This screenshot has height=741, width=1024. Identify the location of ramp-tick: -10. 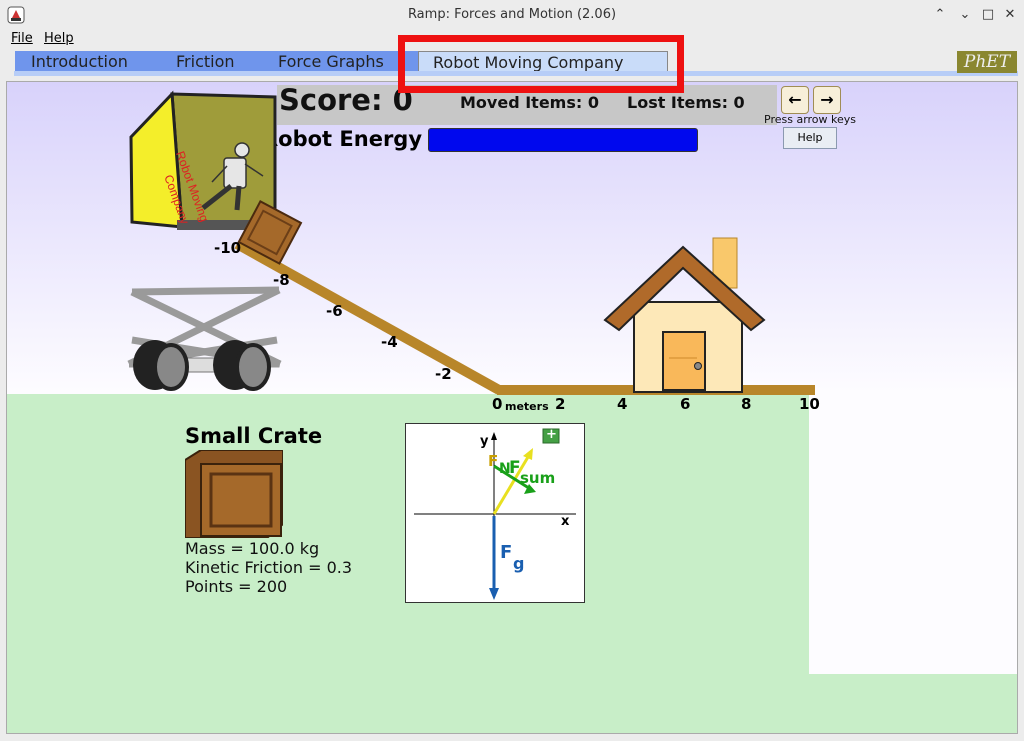
(228, 248).